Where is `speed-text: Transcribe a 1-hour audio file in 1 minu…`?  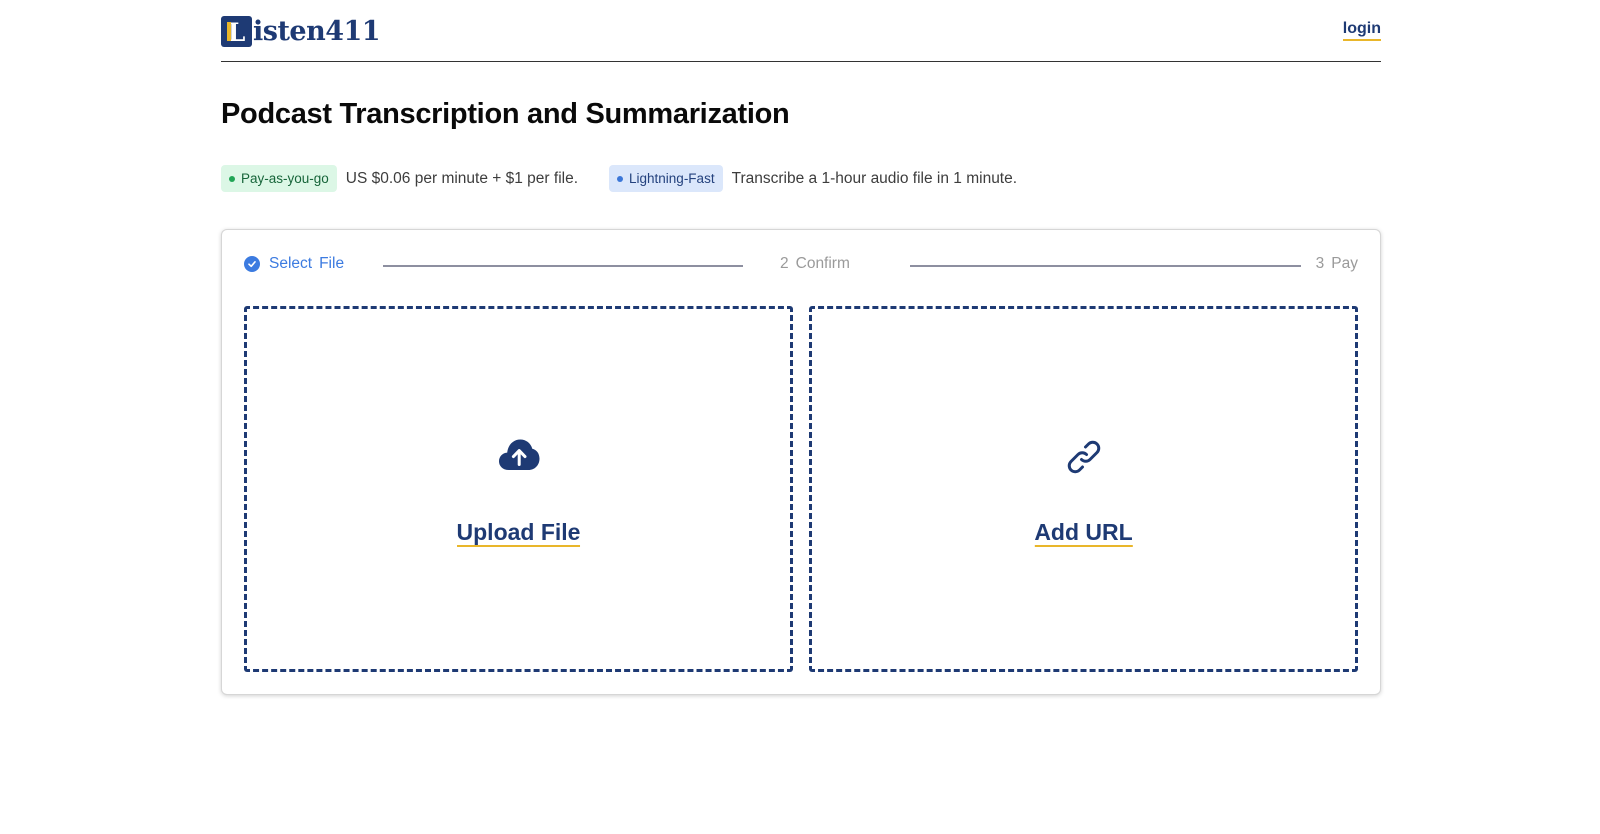
speed-text: Transcribe a 1-hour audio file in 1 minu… is located at coordinates (874, 178).